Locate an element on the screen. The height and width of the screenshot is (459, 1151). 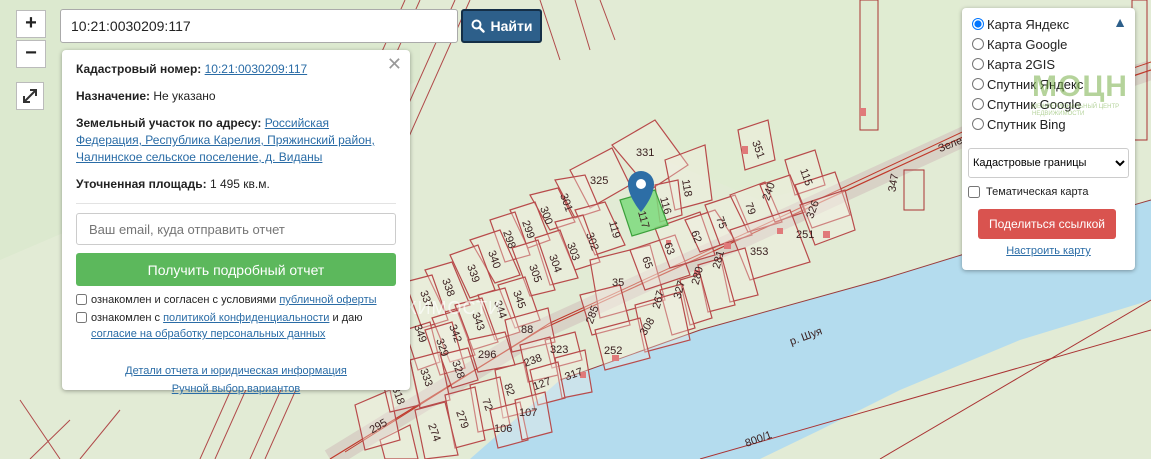
cadastral-number-link: 10:21:0030209:117 is located at coordinates (256, 69).